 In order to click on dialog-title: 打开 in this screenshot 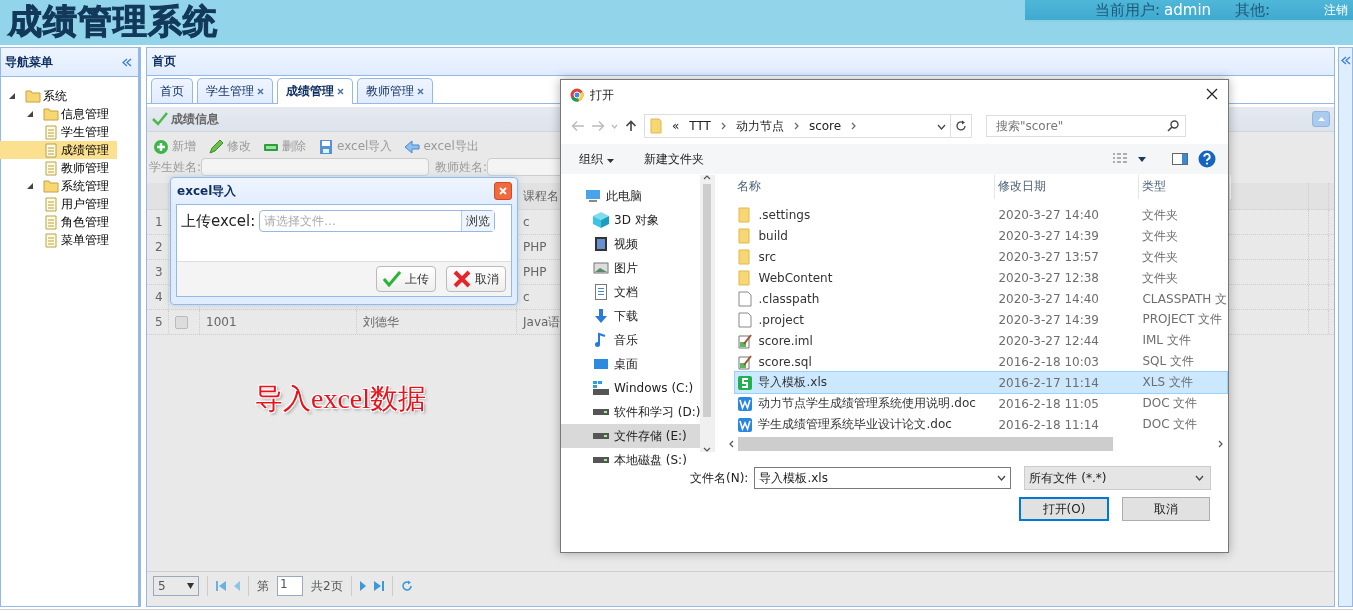, I will do `click(602, 95)`.